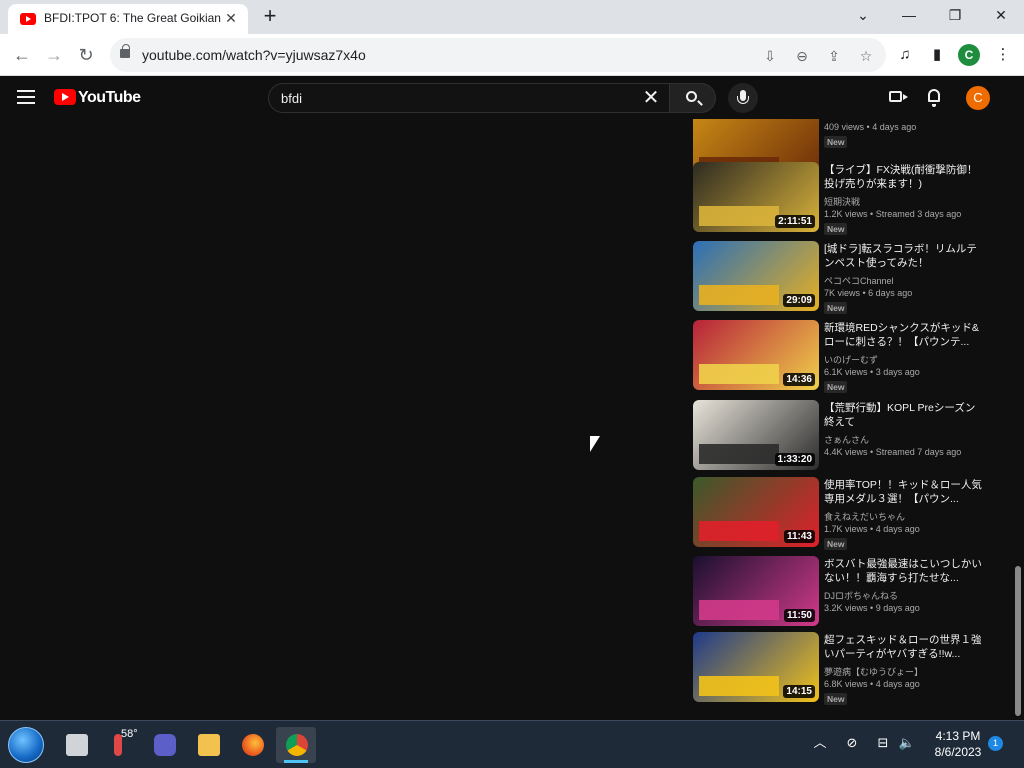 This screenshot has height=768, width=1024. I want to click on video-age: 4 days ago, so click(897, 684).